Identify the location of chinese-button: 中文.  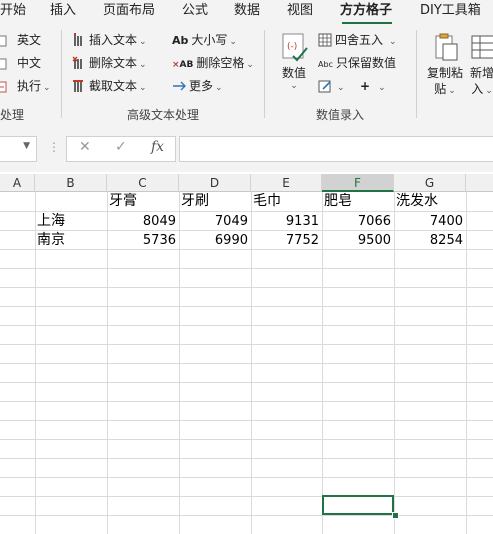
(20, 63).